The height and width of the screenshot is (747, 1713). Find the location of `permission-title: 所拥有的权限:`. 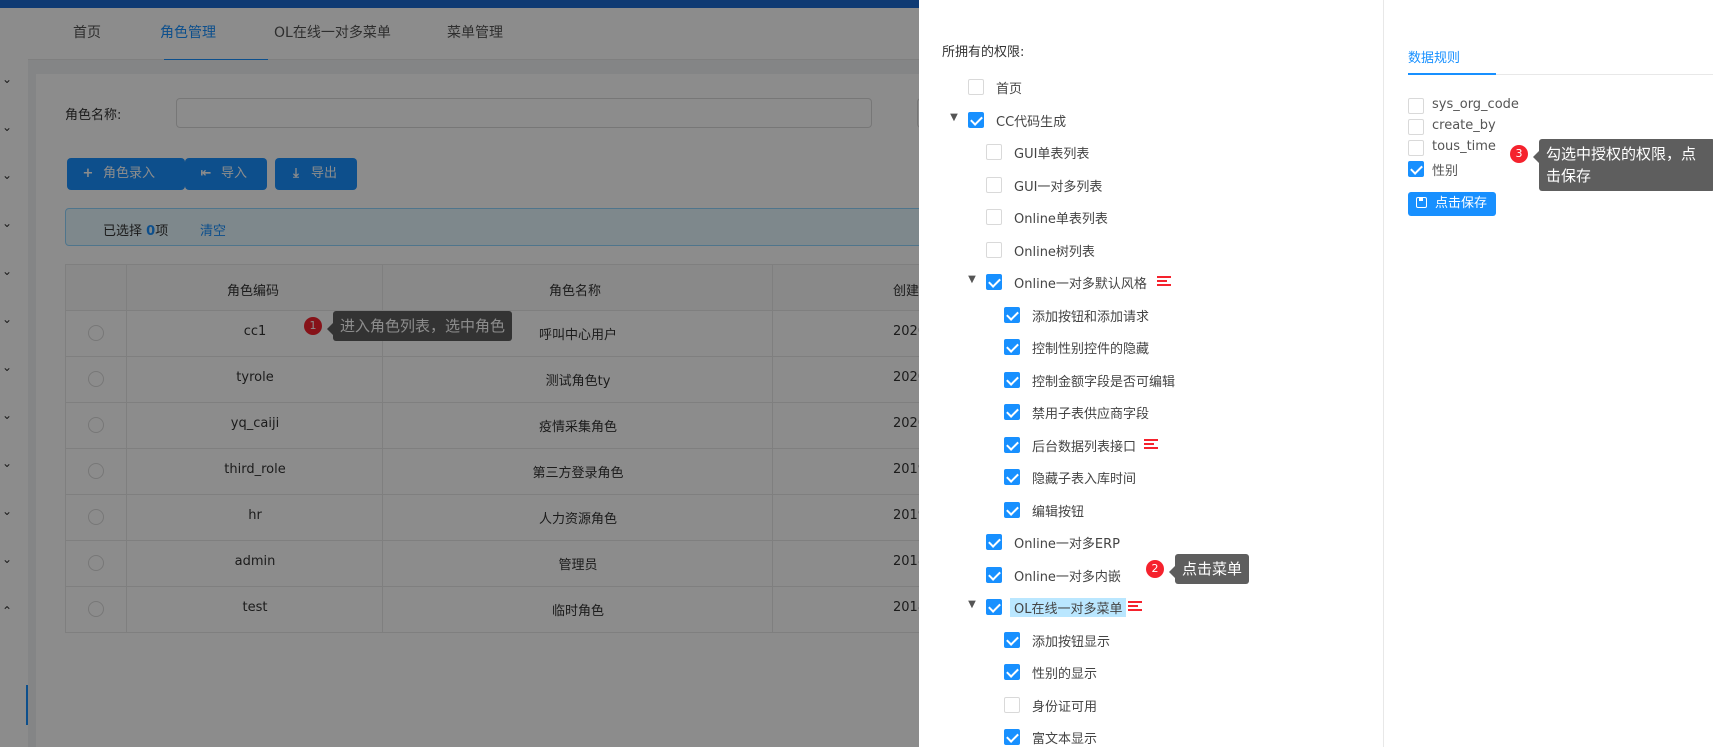

permission-title: 所拥有的权限: is located at coordinates (983, 52).